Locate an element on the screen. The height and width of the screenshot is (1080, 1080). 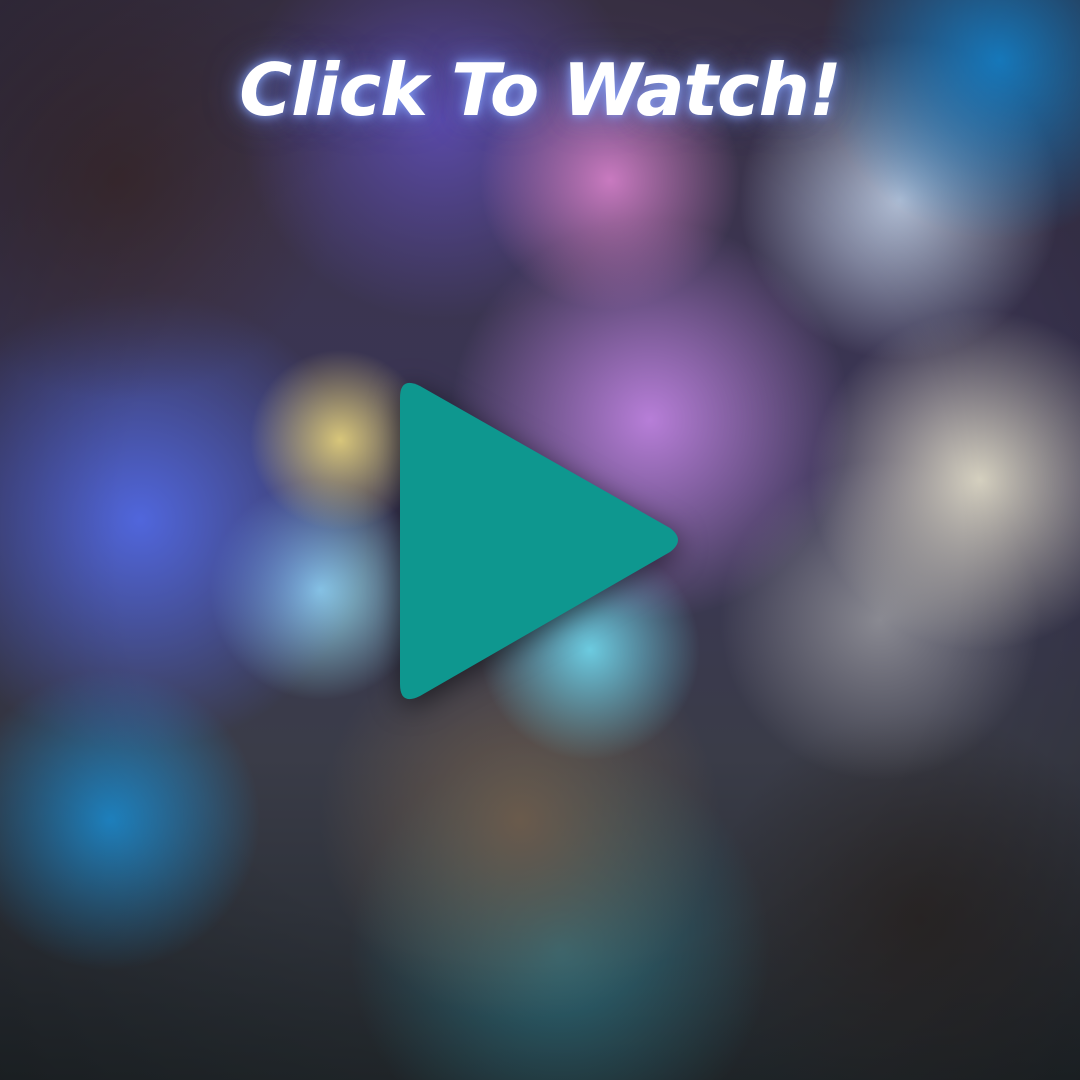
play-button is located at coordinates (542, 541).